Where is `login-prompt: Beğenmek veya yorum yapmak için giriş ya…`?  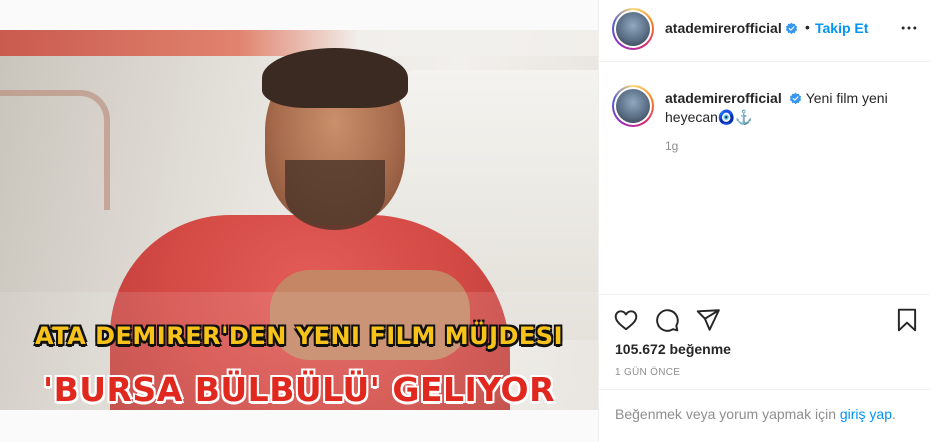
login-prompt: Beğenmek veya yorum yapmak için giriş ya… is located at coordinates (764, 415).